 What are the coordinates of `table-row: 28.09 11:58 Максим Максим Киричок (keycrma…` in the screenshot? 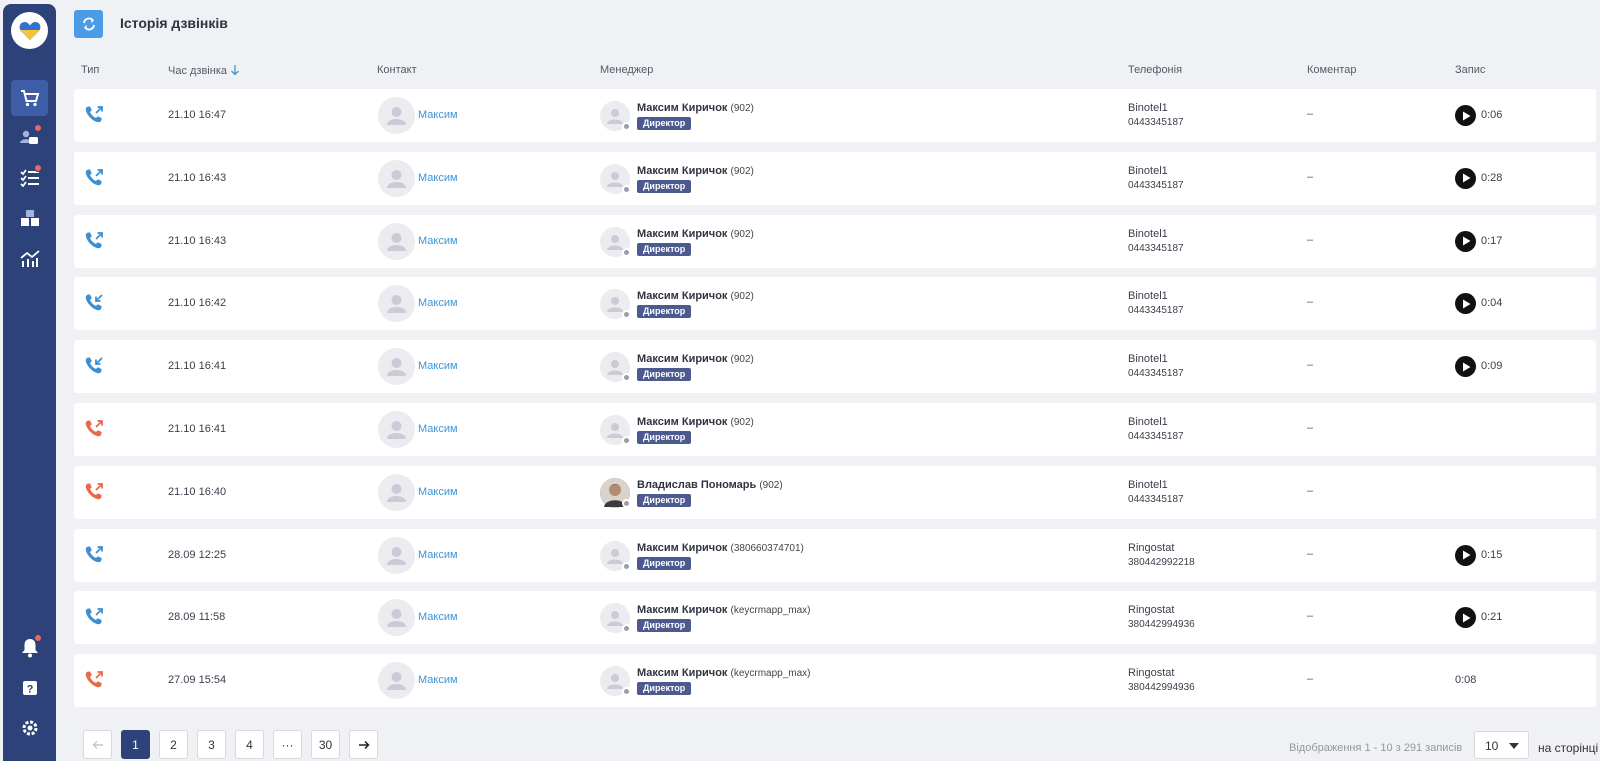 It's located at (835, 618).